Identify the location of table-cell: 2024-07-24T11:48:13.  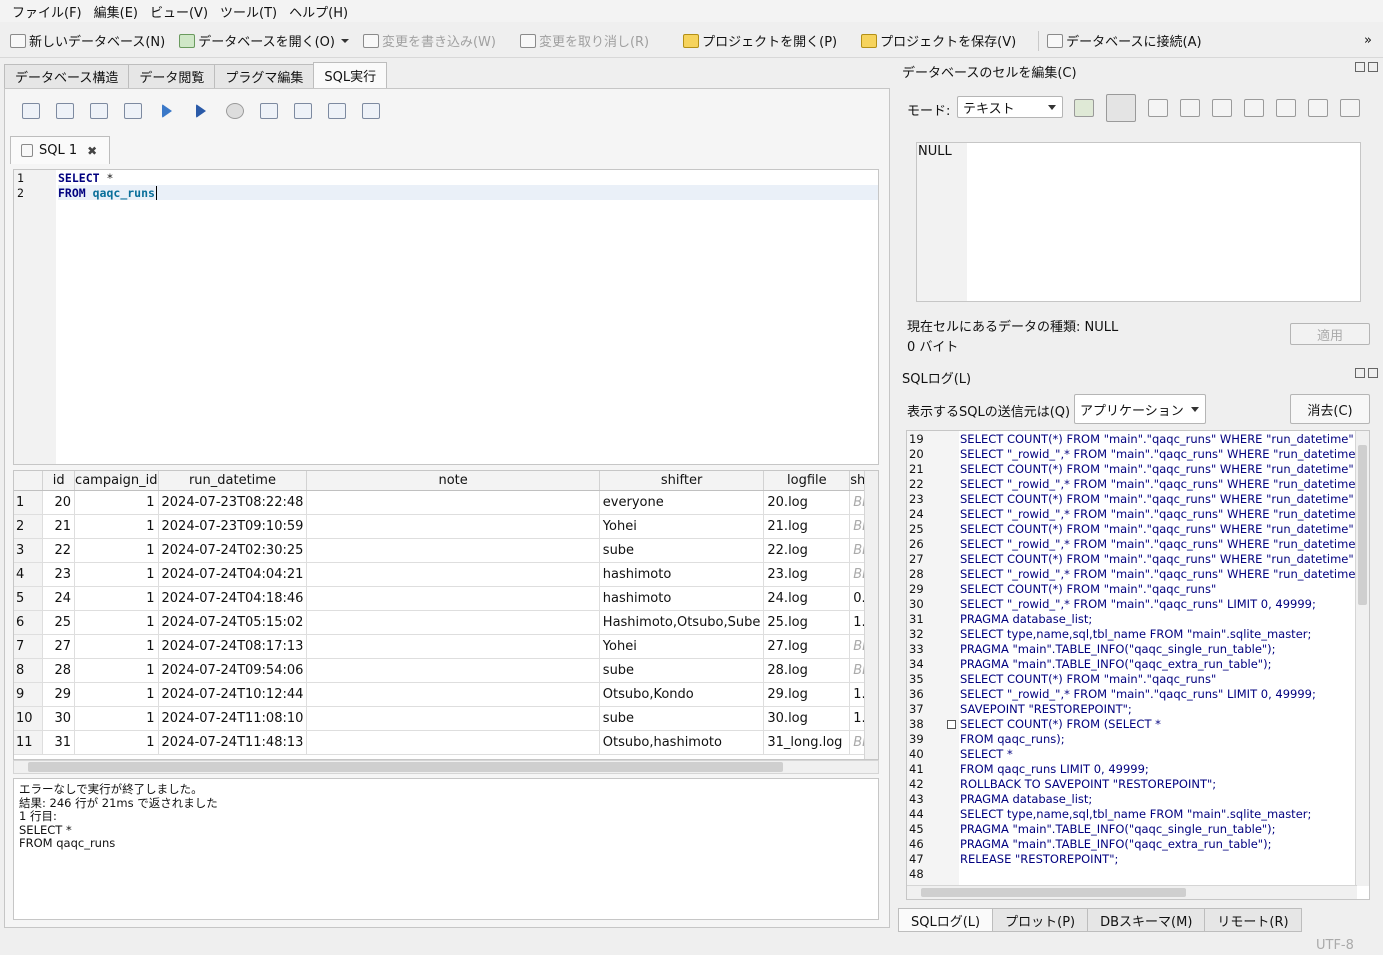
(233, 742).